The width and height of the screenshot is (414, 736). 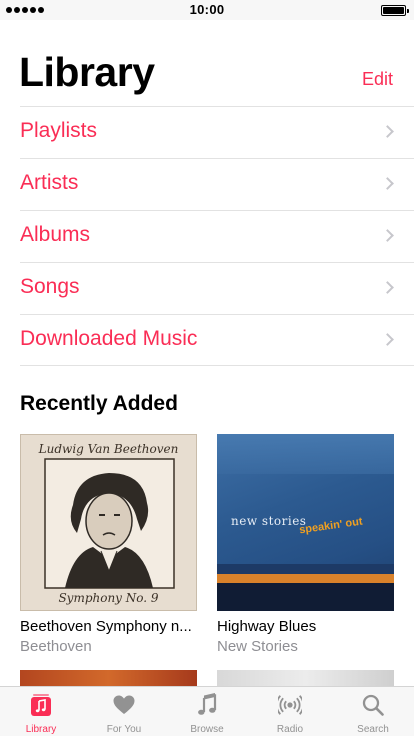 I want to click on album-artist: Beethoven, so click(x=56, y=646).